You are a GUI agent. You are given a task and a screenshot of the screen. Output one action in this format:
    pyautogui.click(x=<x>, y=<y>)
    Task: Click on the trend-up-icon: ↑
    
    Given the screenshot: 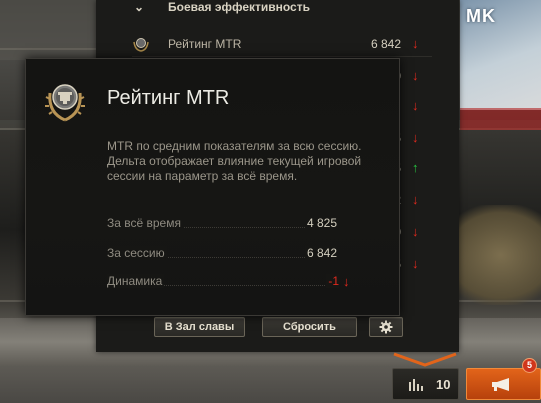 What is the action you would take?
    pyautogui.click(x=415, y=167)
    